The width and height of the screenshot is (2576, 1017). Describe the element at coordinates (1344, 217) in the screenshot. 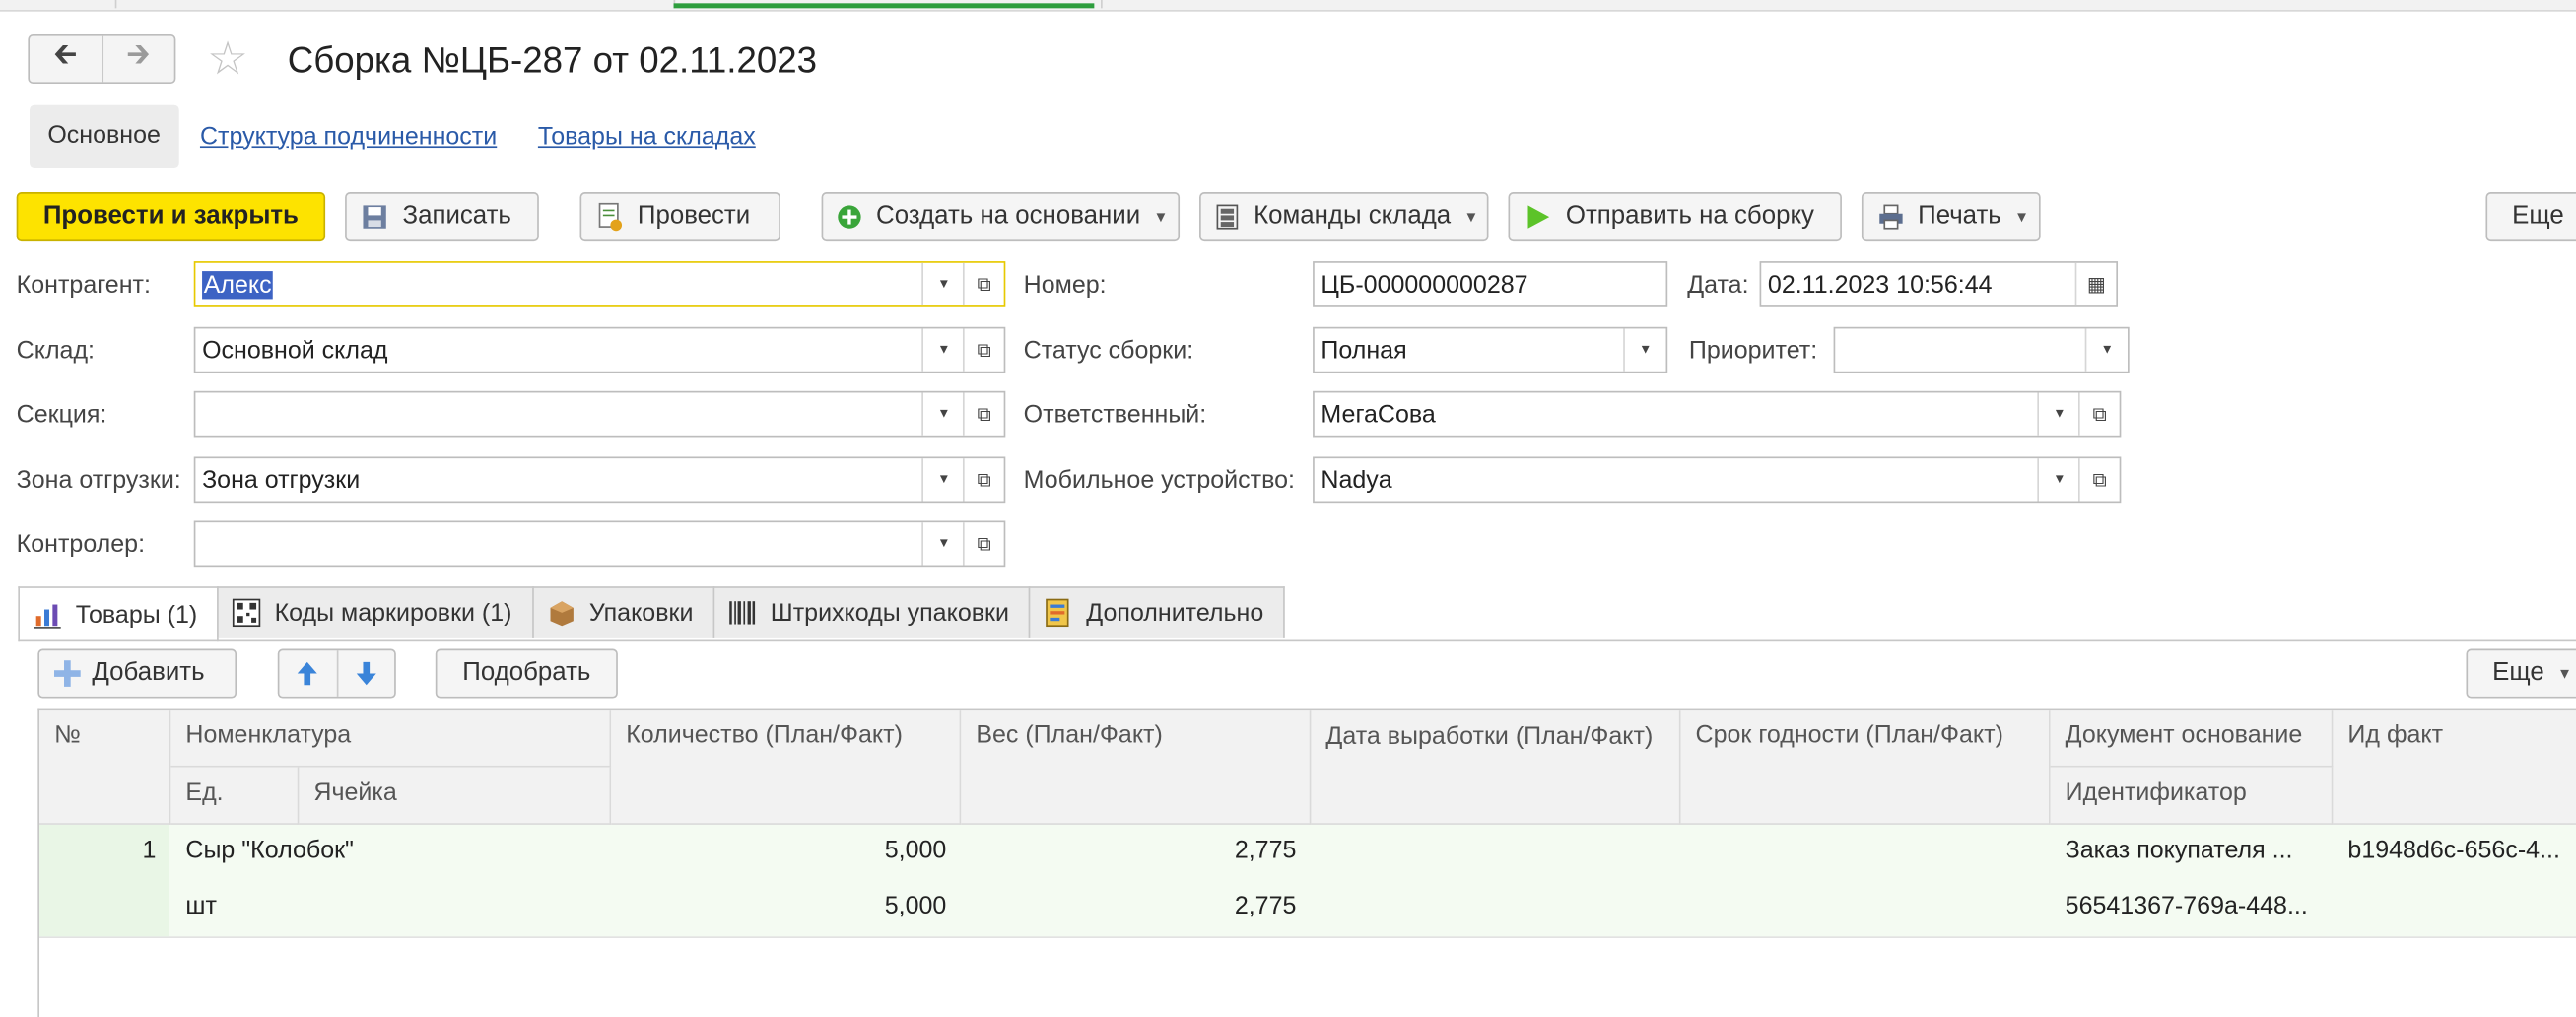

I see `warehouse-commands-button: Команды склада ▼` at that location.